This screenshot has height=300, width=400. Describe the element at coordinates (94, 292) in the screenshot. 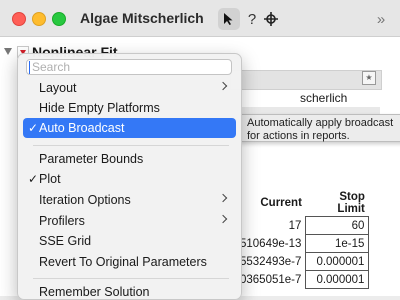

I see `menu-item-label: Remember Solution` at that location.